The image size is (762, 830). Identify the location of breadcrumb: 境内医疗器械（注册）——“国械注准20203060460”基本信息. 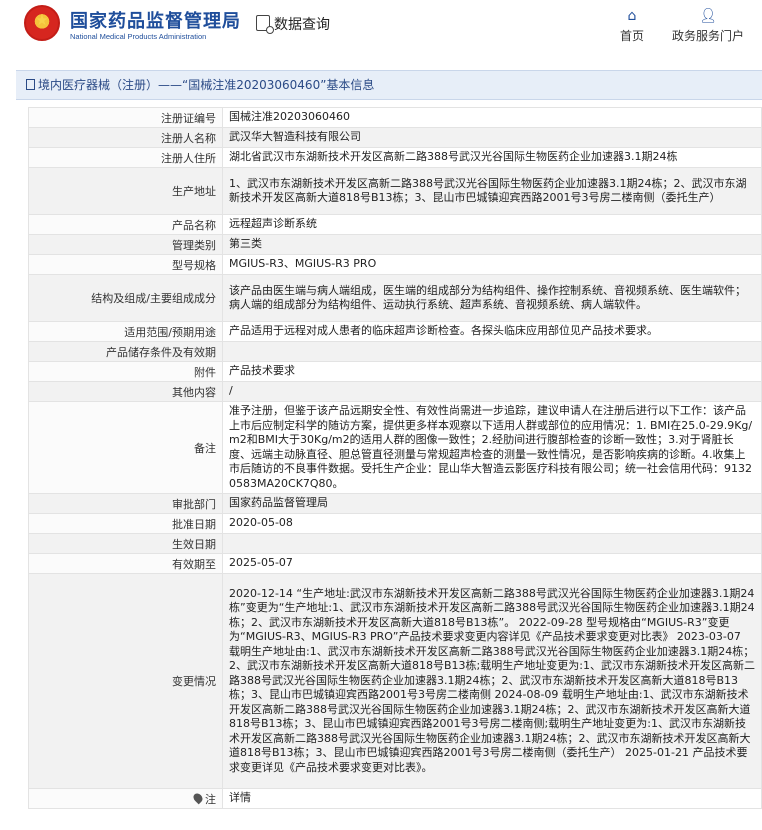
(389, 85).